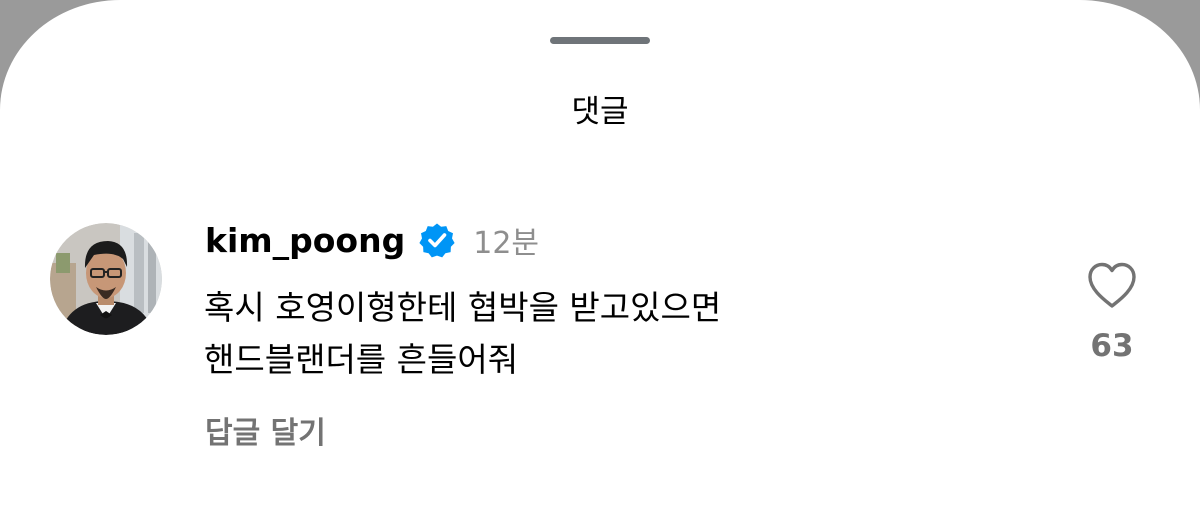  I want to click on username: kim_poong, so click(305, 240).